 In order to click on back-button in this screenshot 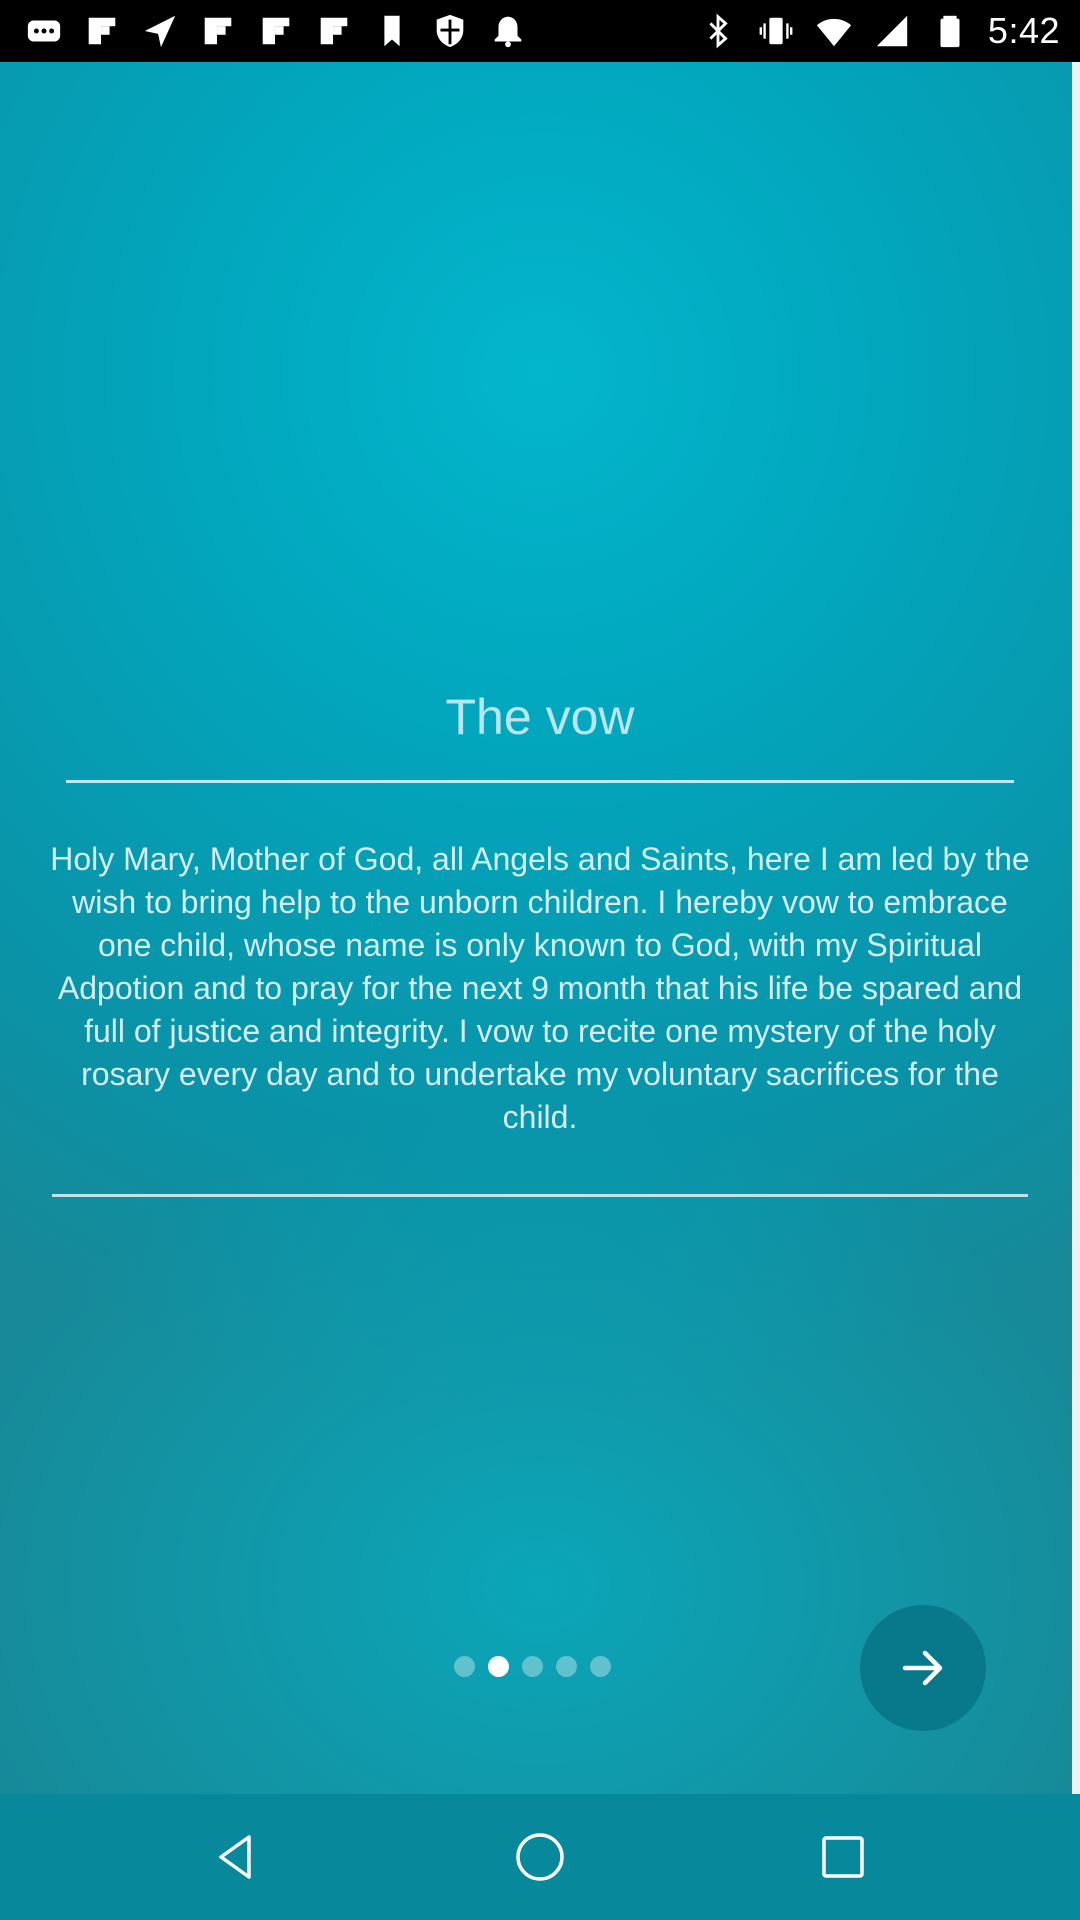, I will do `click(237, 1857)`.